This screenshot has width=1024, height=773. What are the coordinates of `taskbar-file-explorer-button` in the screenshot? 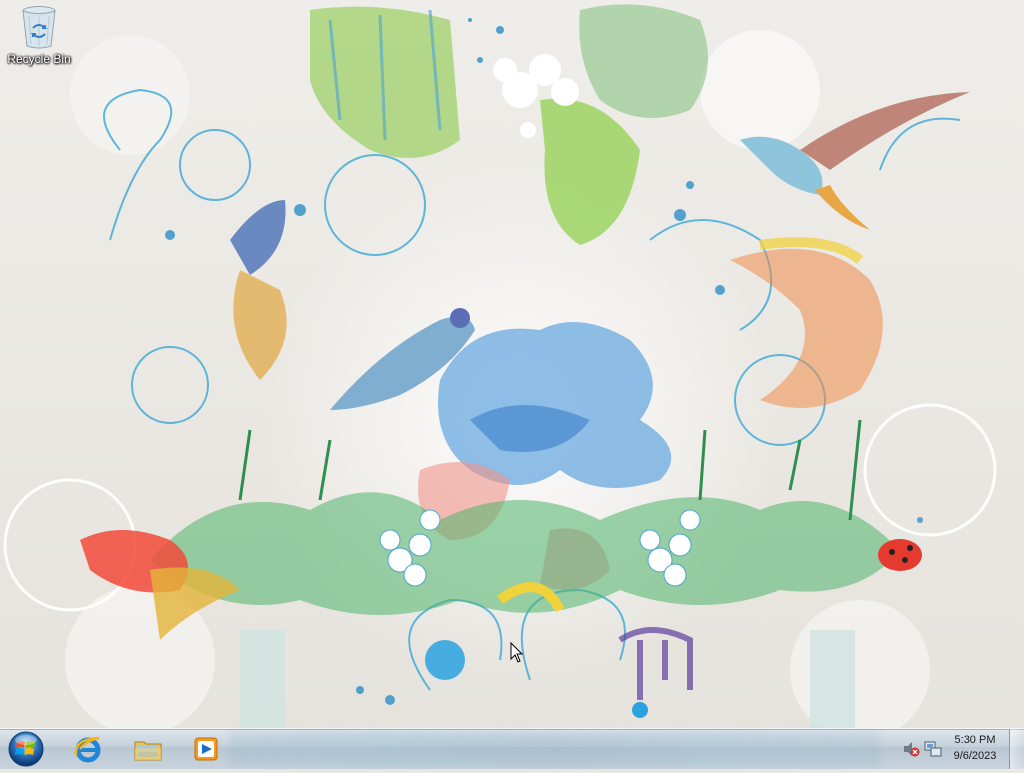 It's located at (148, 749).